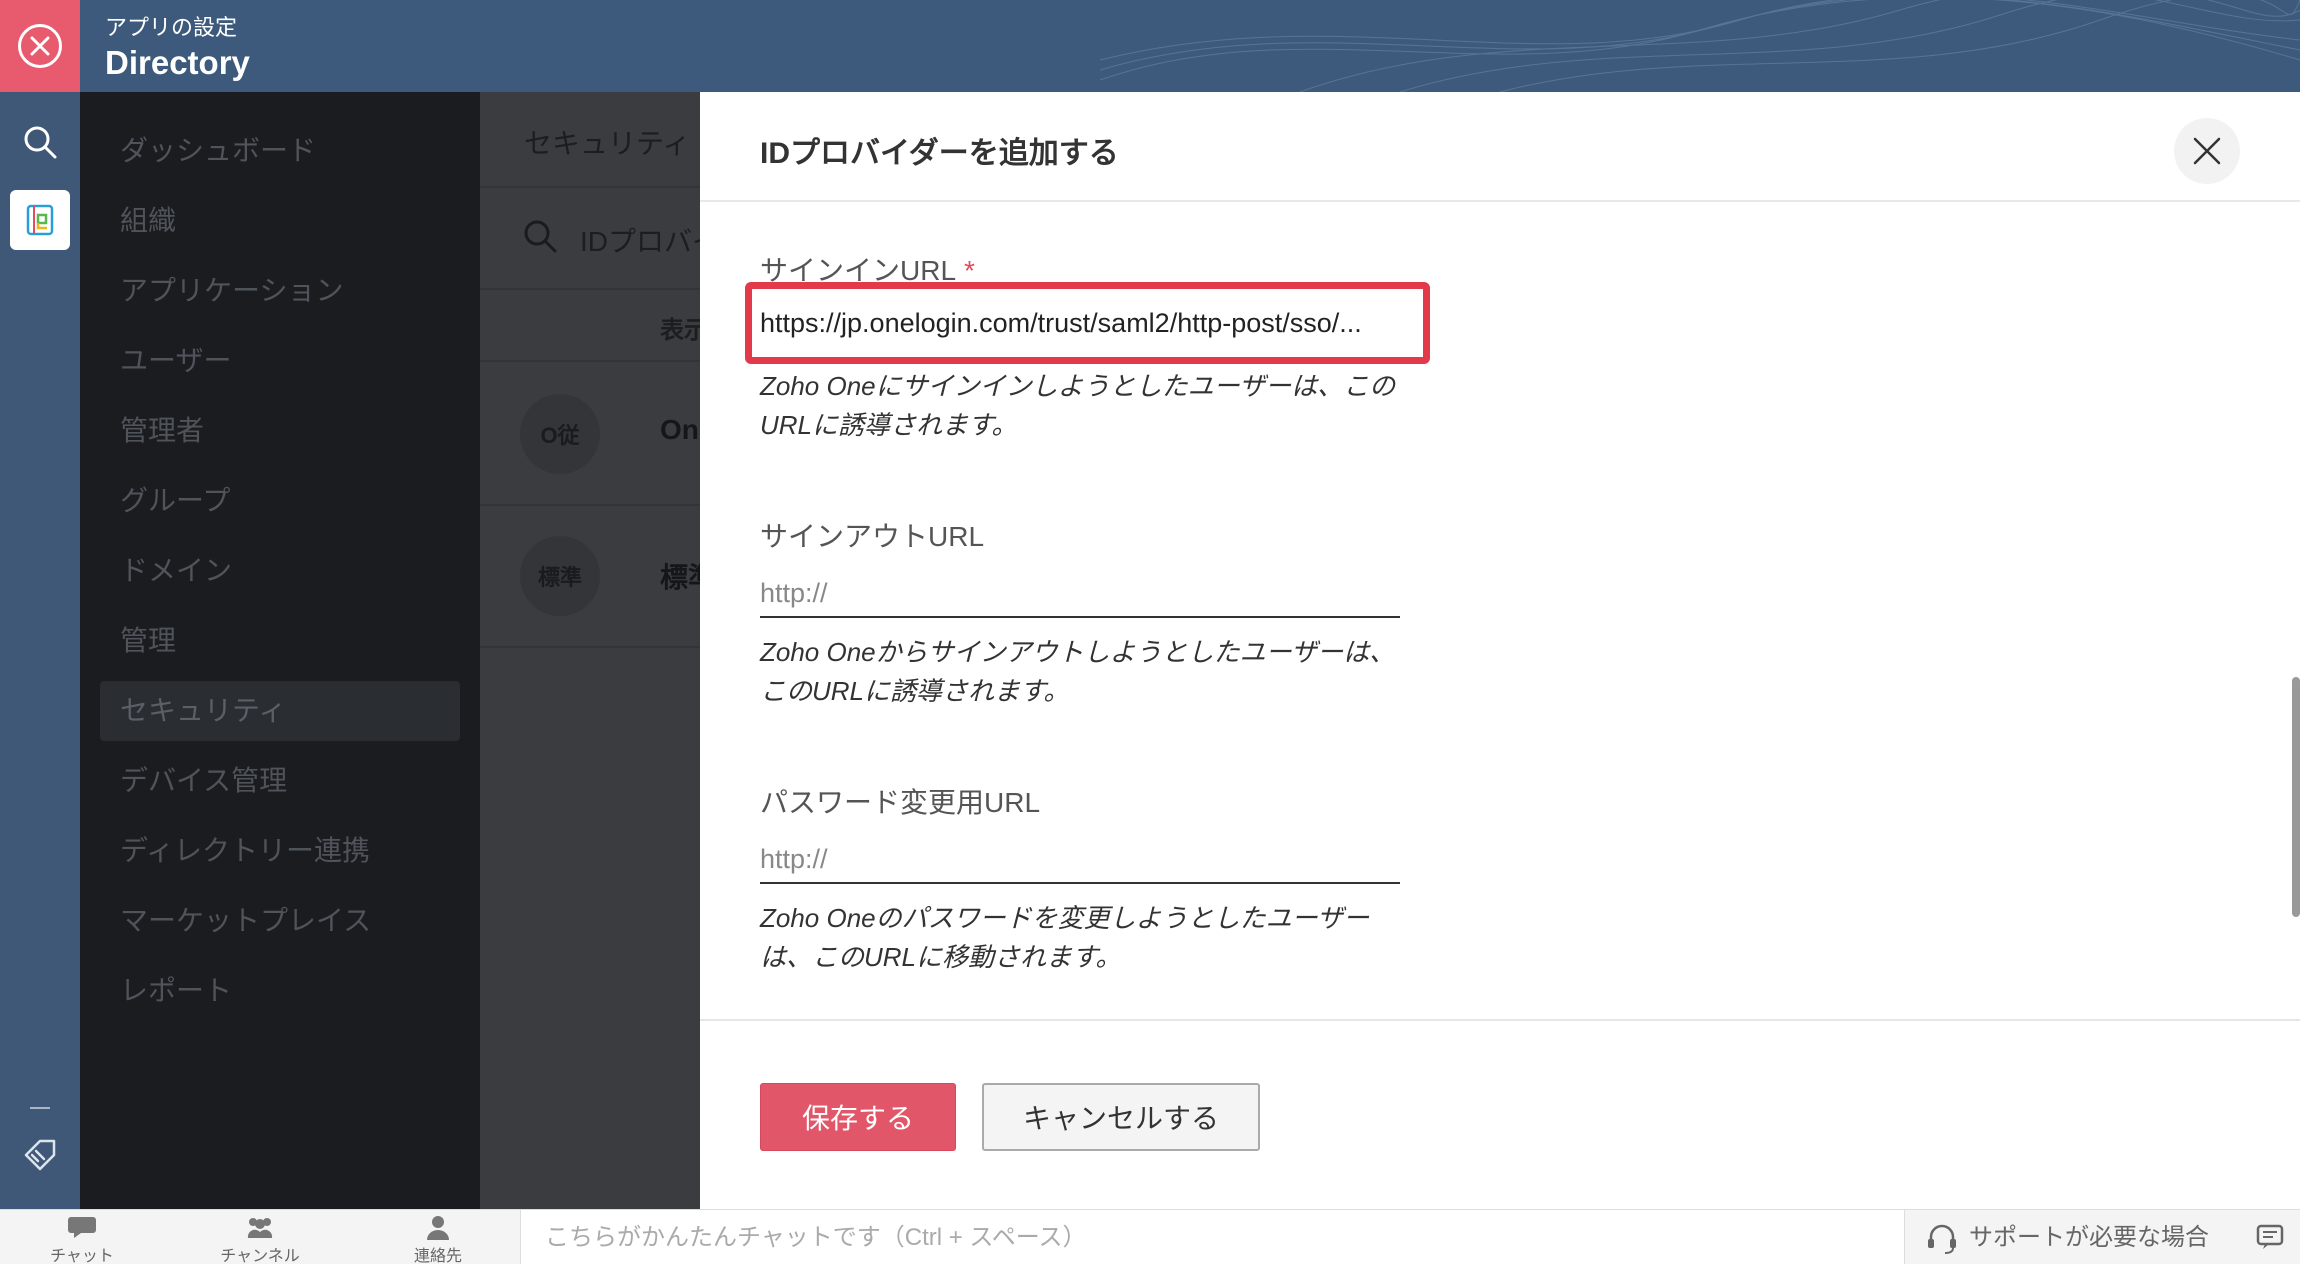 This screenshot has width=2300, height=1264. What do you see at coordinates (679, 429) in the screenshot?
I see `table-row: On` at bounding box center [679, 429].